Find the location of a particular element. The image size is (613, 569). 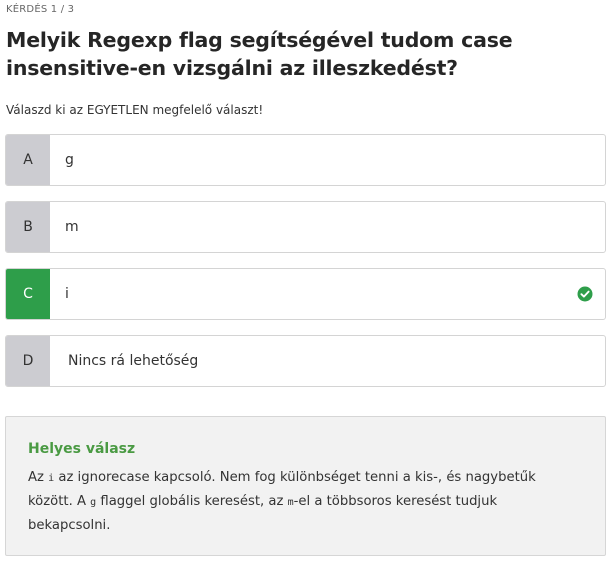

question-counter: KÉRDÉS 1 / 3 is located at coordinates (40, 9).